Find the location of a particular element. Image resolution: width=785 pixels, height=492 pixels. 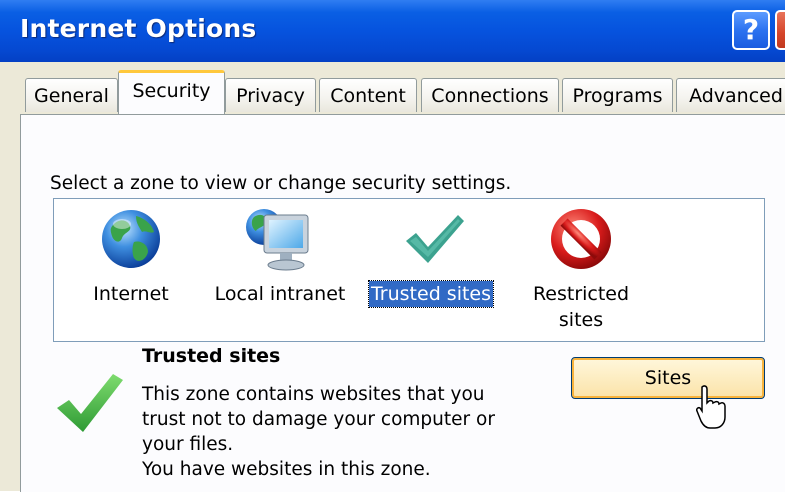

zone-internet: Internet is located at coordinates (131, 269).